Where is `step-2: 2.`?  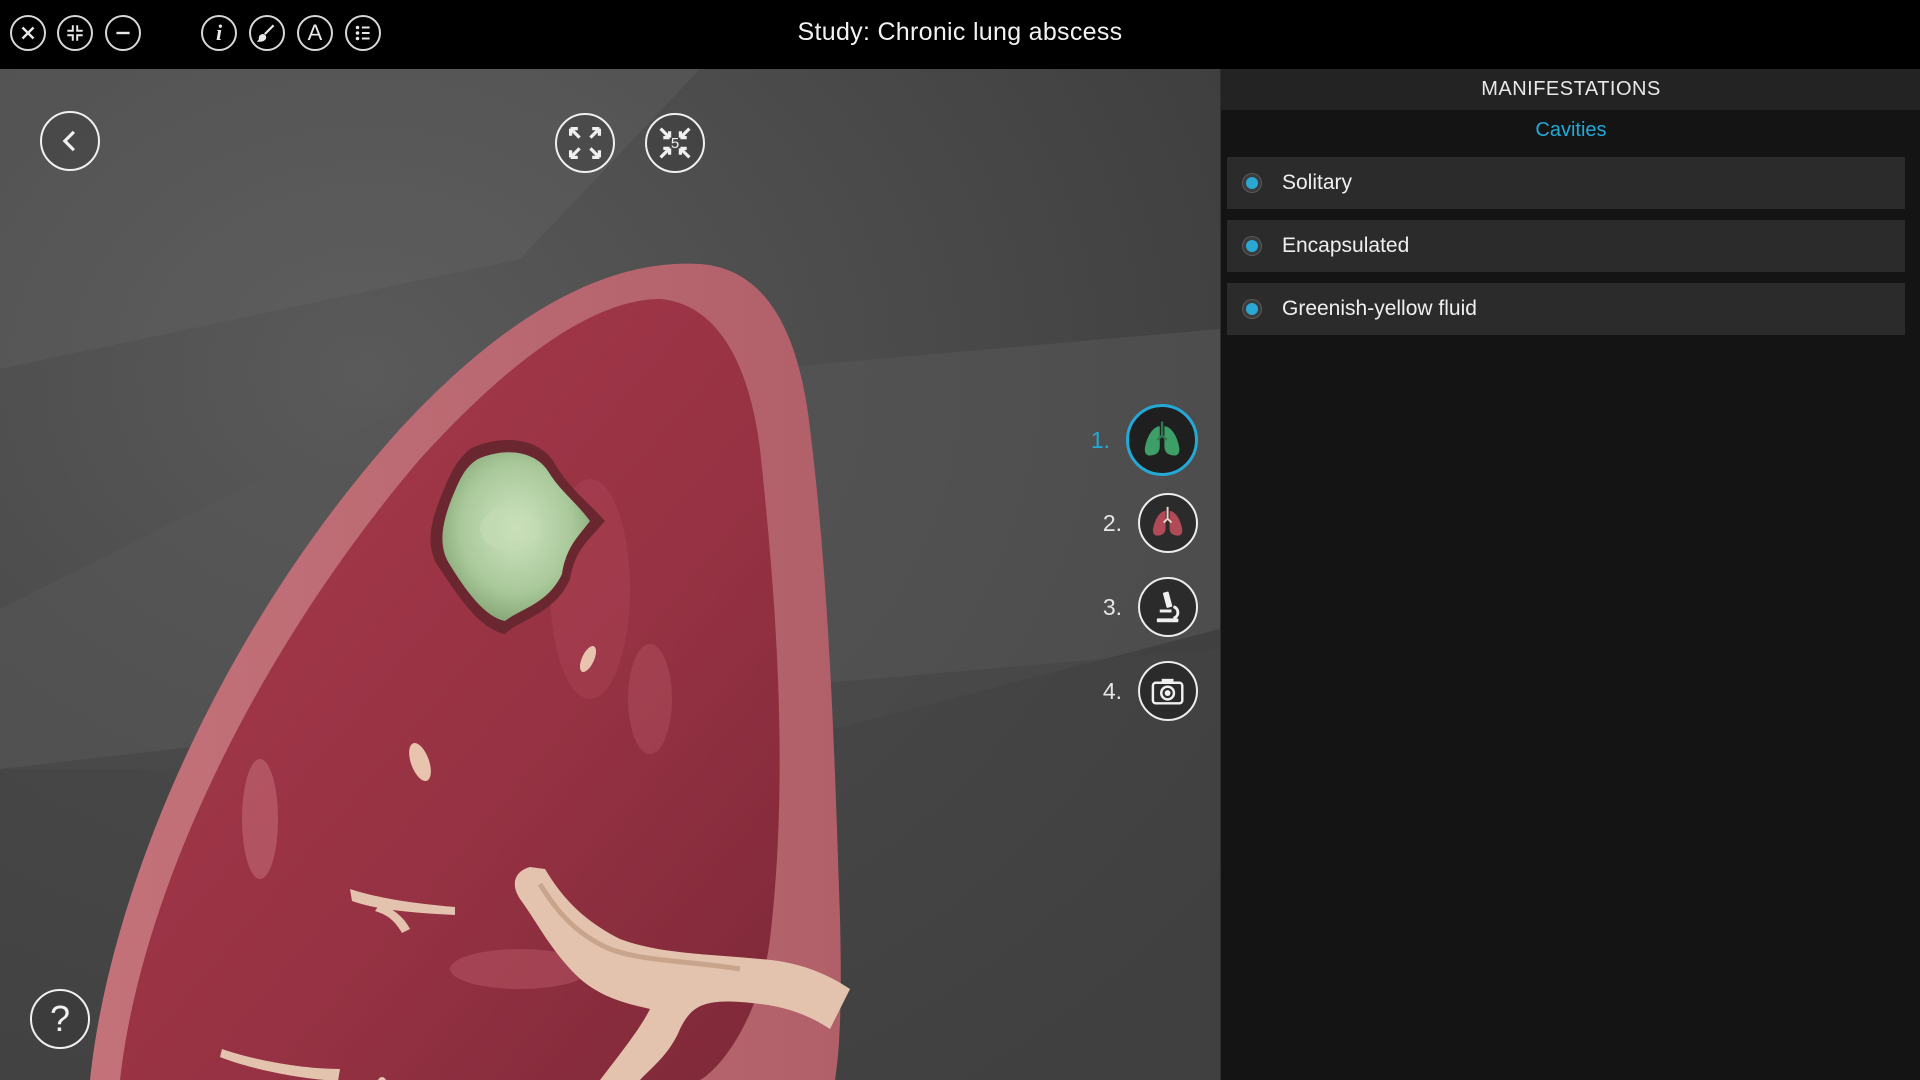 step-2: 2. is located at coordinates (1148, 523).